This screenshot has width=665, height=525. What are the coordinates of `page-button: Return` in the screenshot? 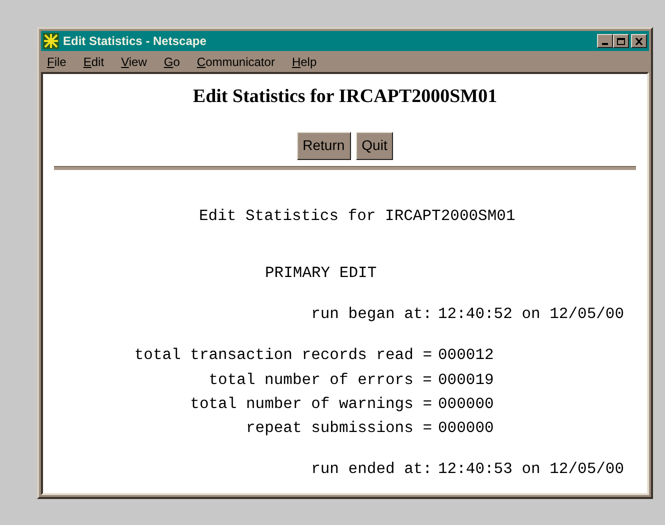 It's located at (323, 146).